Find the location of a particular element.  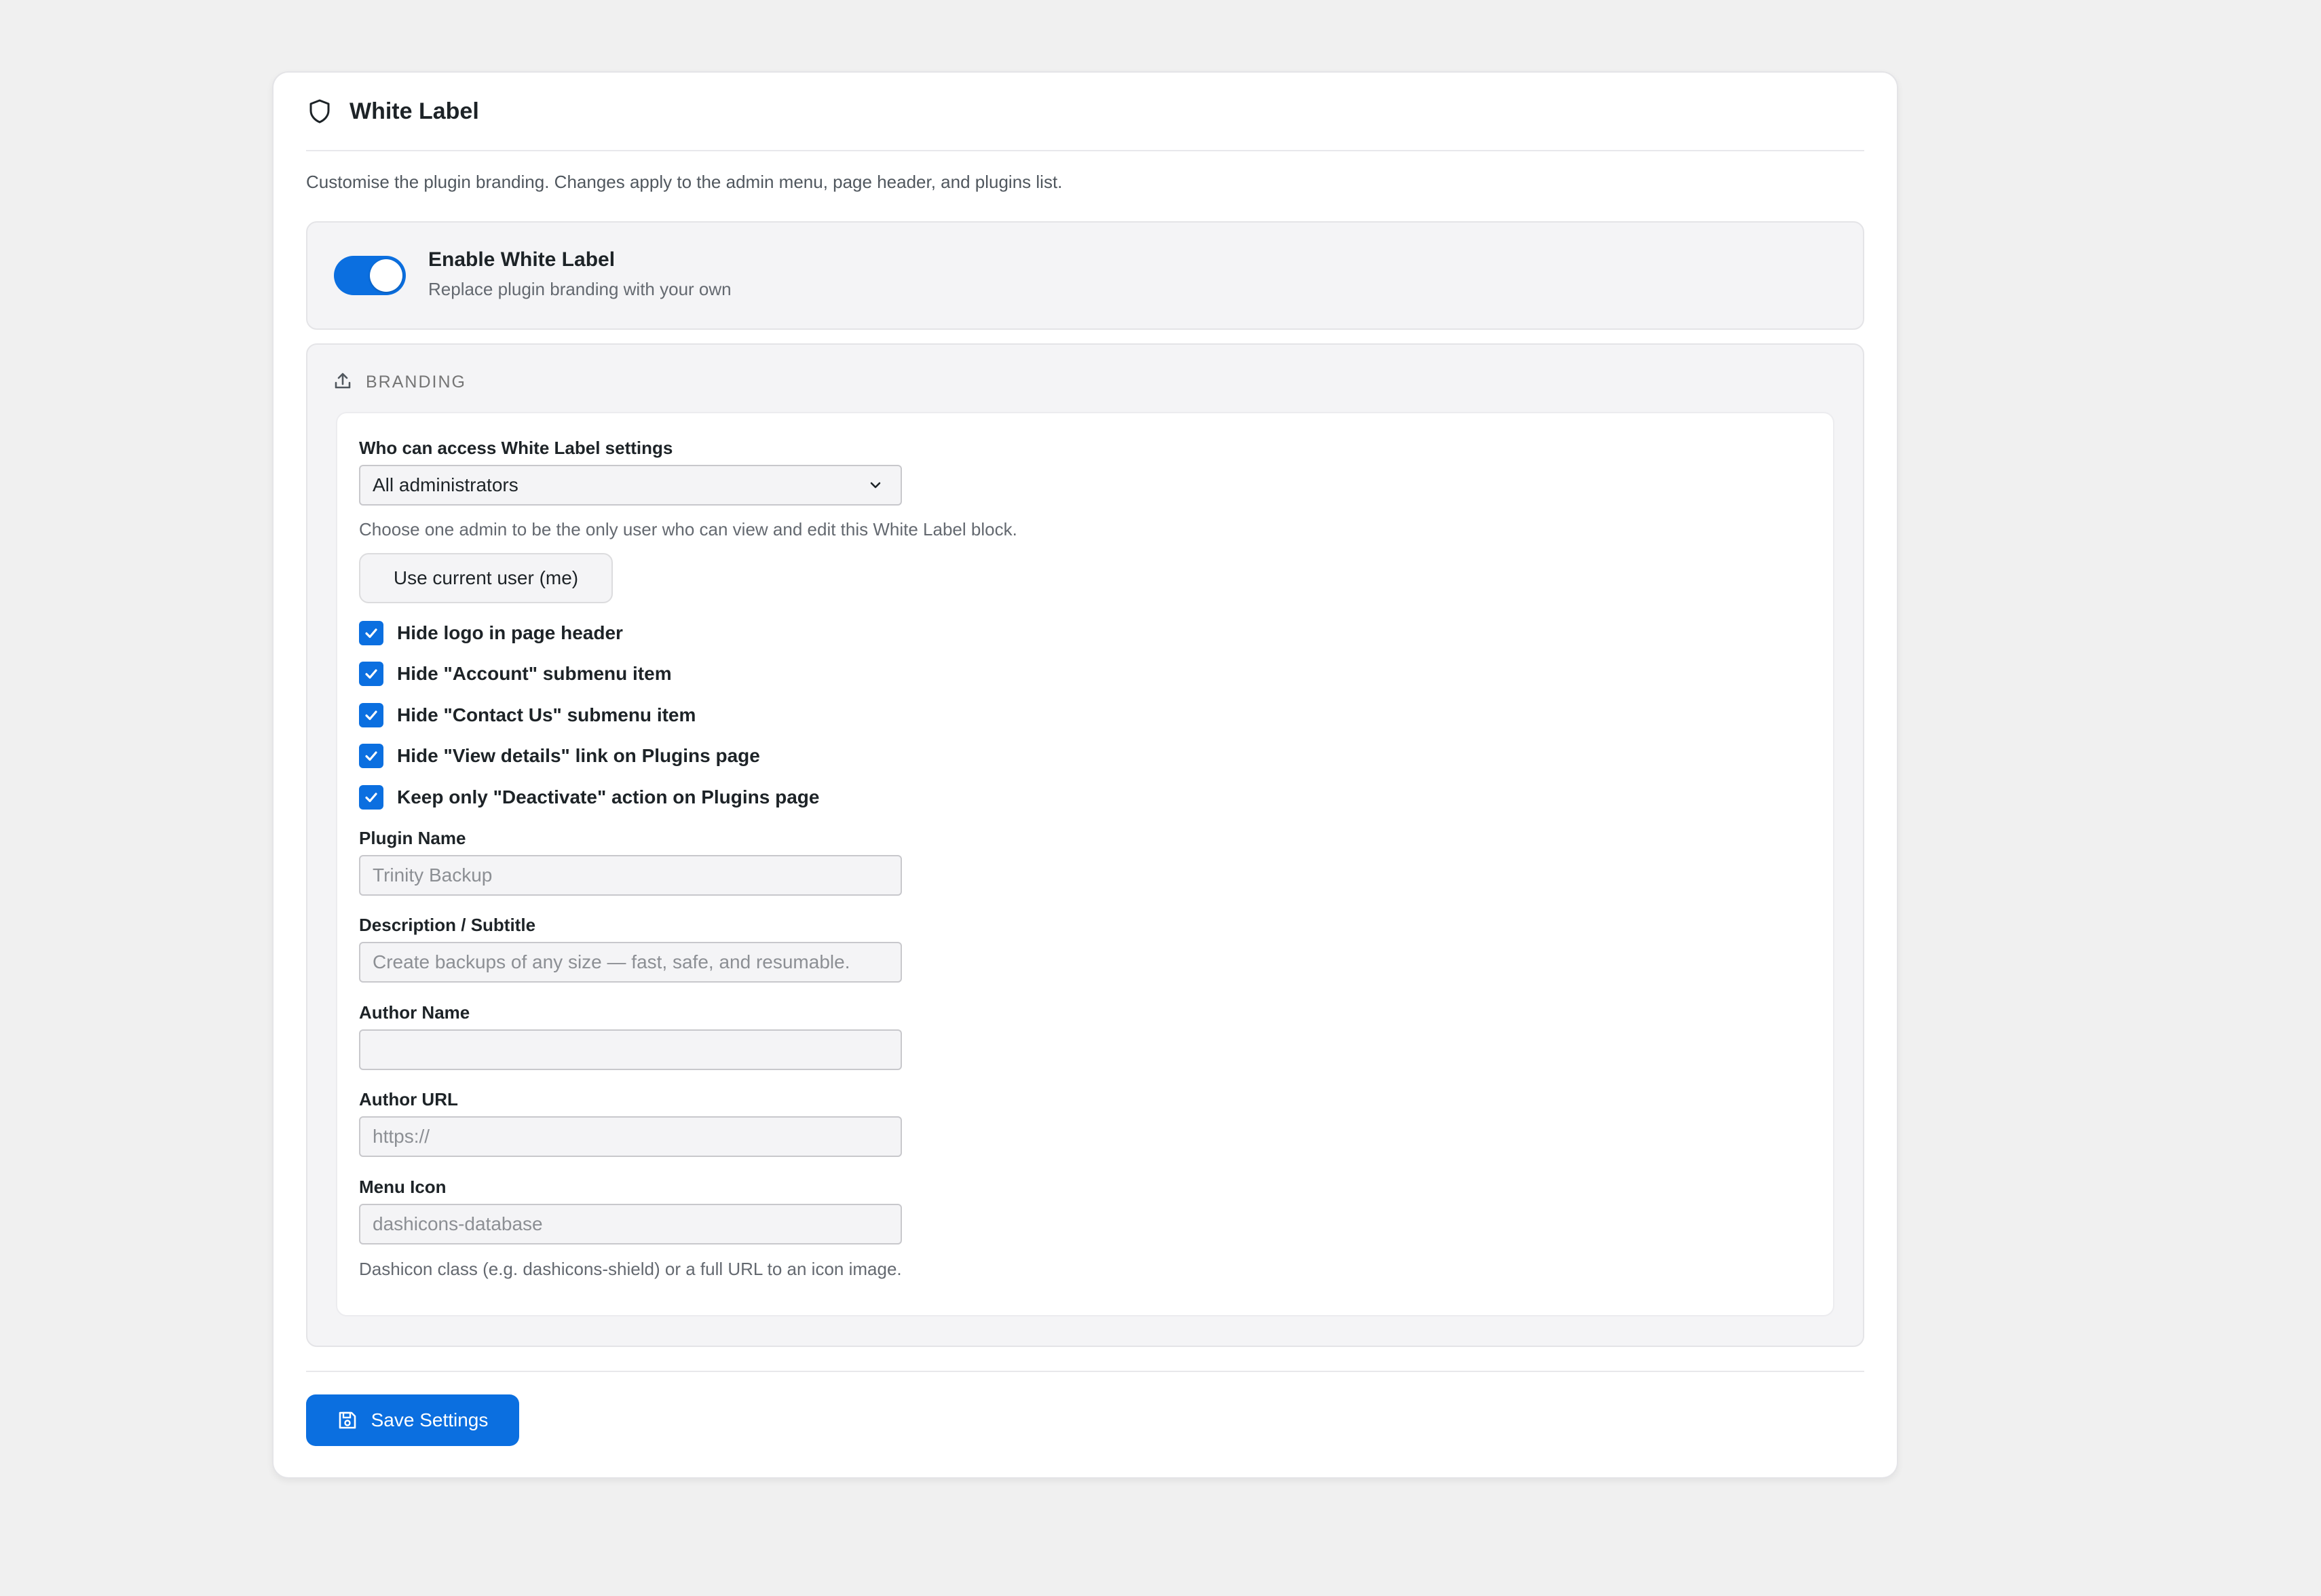

plugin-name-input is located at coordinates (631, 875).